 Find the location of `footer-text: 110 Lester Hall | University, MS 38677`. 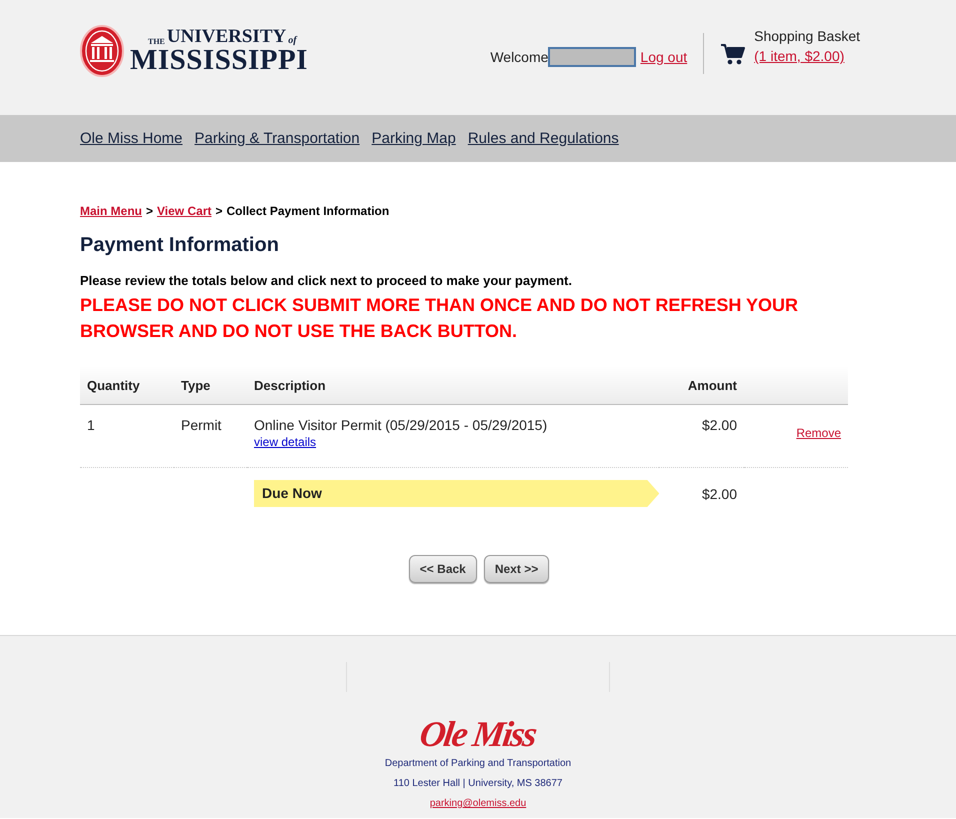

footer-text: 110 Lester Hall | University, MS 38677 is located at coordinates (478, 783).